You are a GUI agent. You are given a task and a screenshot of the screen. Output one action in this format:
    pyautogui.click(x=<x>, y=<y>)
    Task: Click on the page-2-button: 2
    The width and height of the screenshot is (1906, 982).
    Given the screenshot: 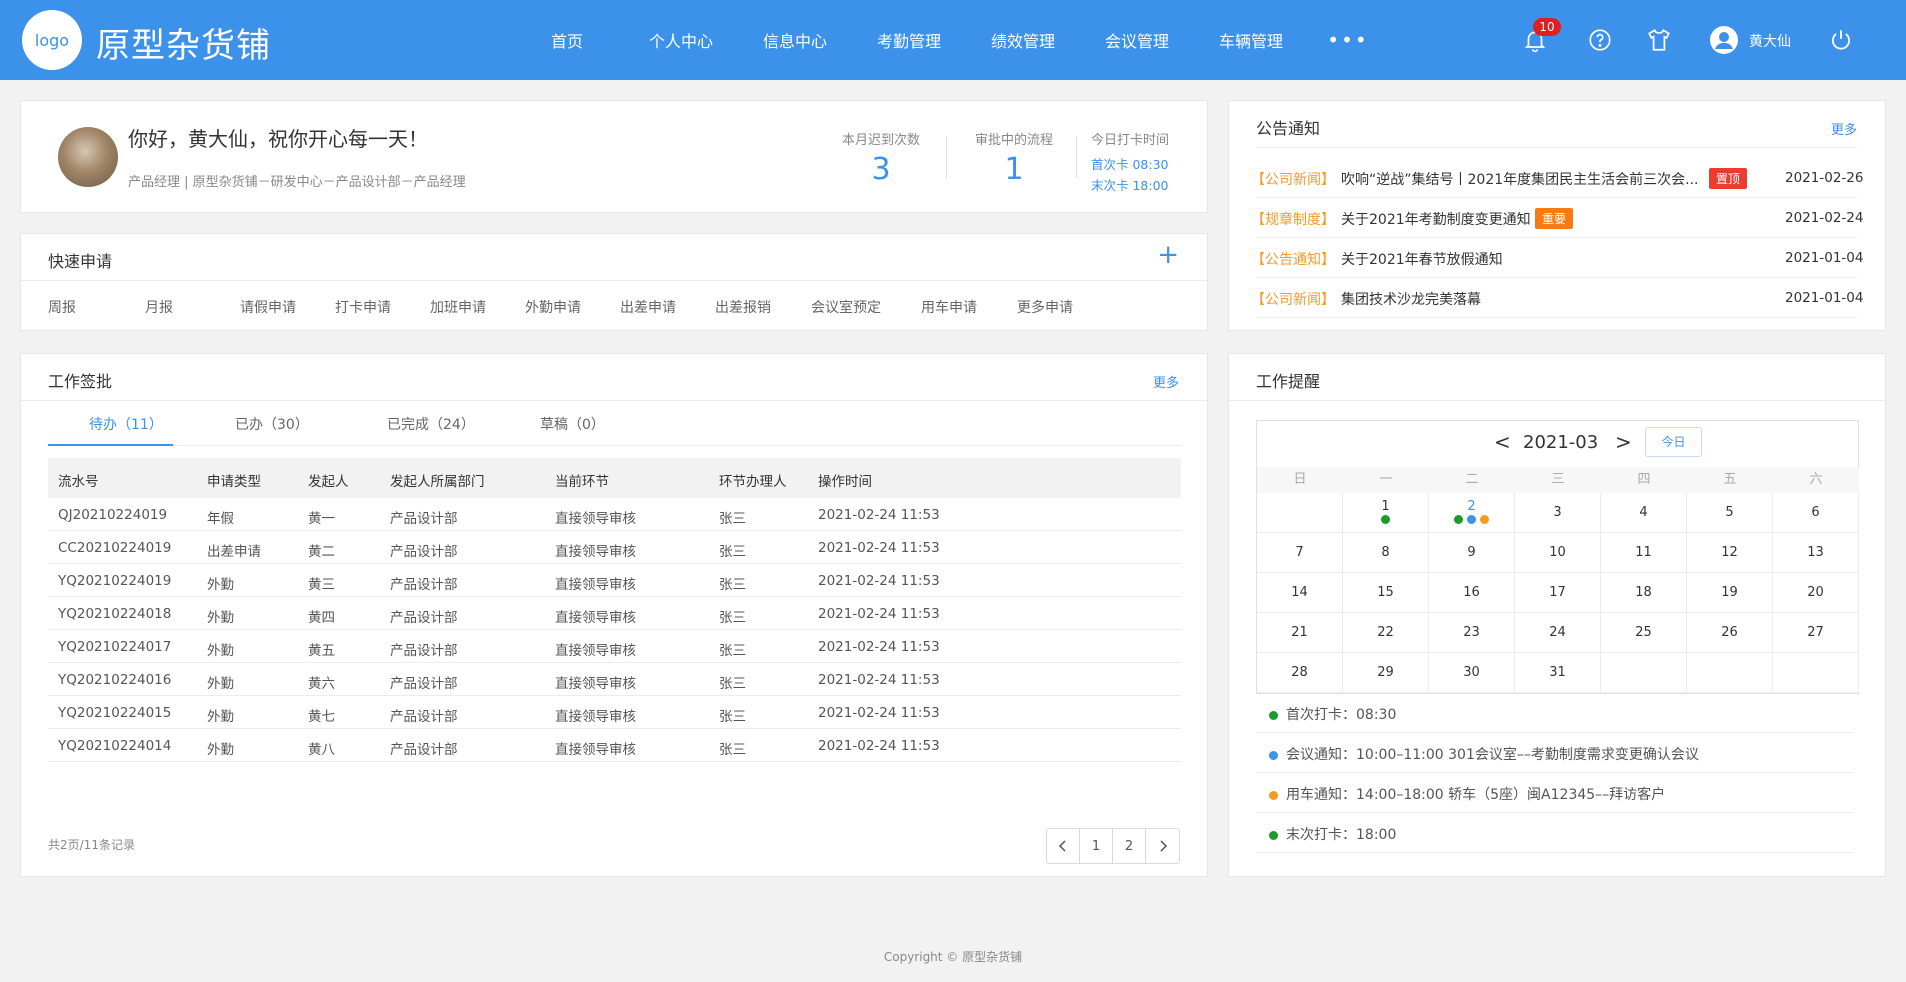 What is the action you would take?
    pyautogui.click(x=1129, y=846)
    